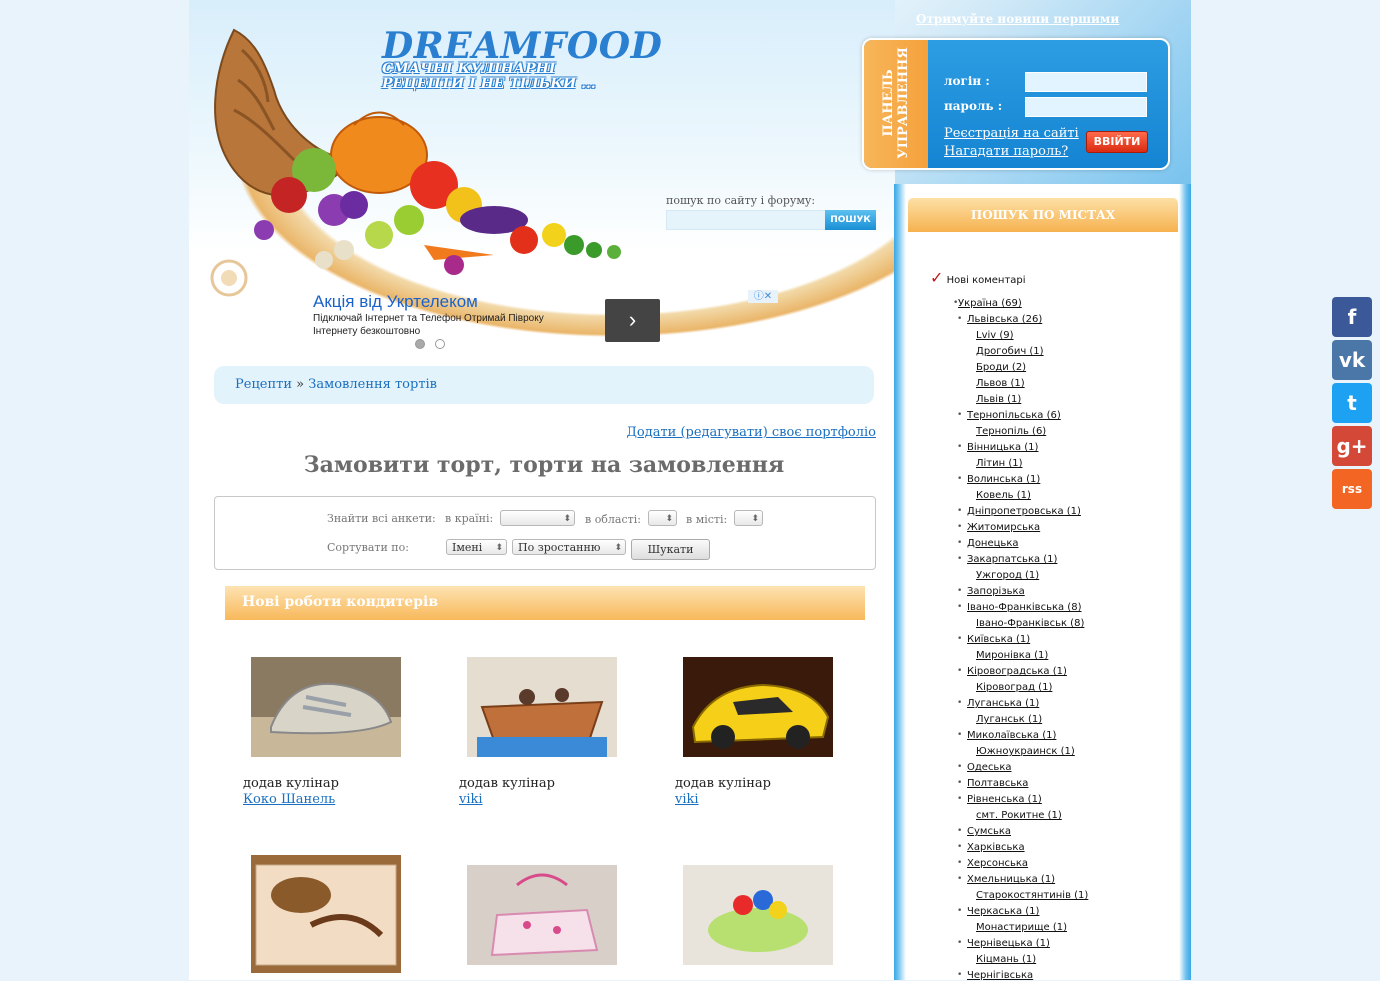  What do you see at coordinates (1024, 607) in the screenshot?
I see `region-link: Івано-Франківська (8)` at bounding box center [1024, 607].